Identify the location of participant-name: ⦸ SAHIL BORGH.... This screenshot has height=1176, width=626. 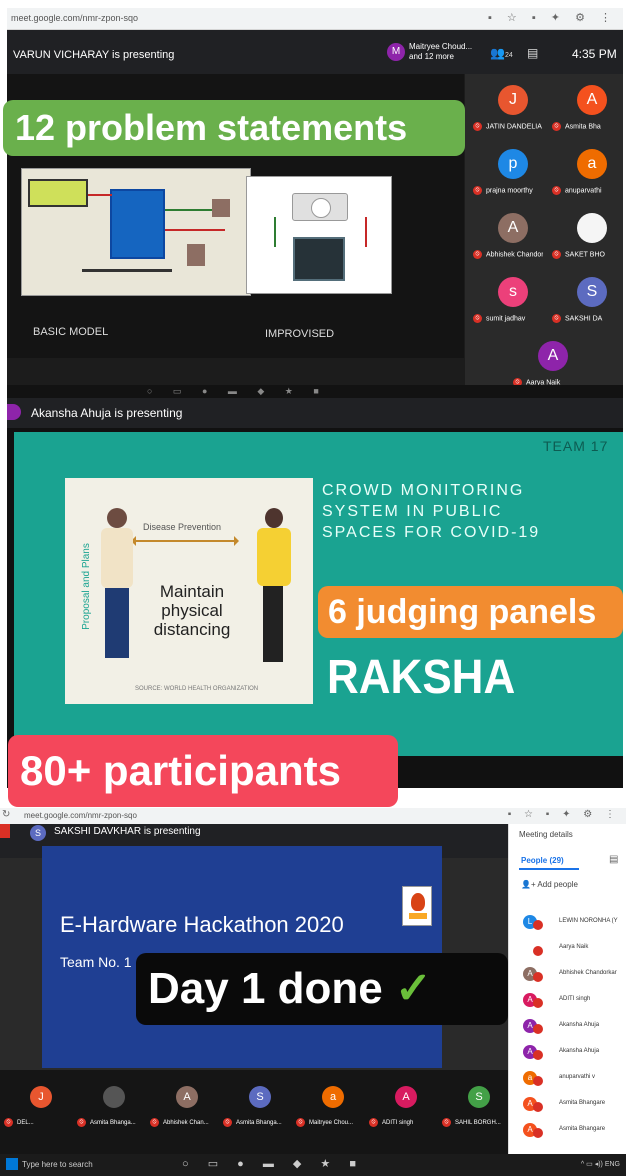
(471, 1122).